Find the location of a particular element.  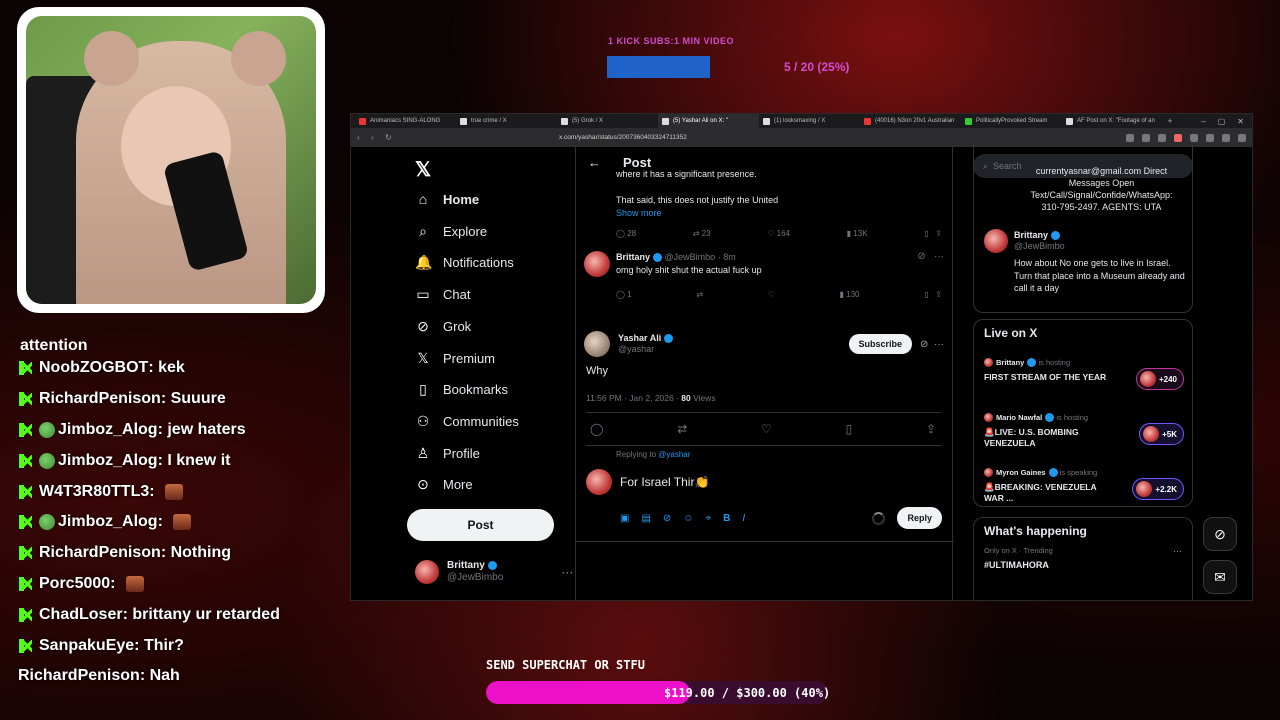

chat-text: Nothing is located at coordinates (201, 553).